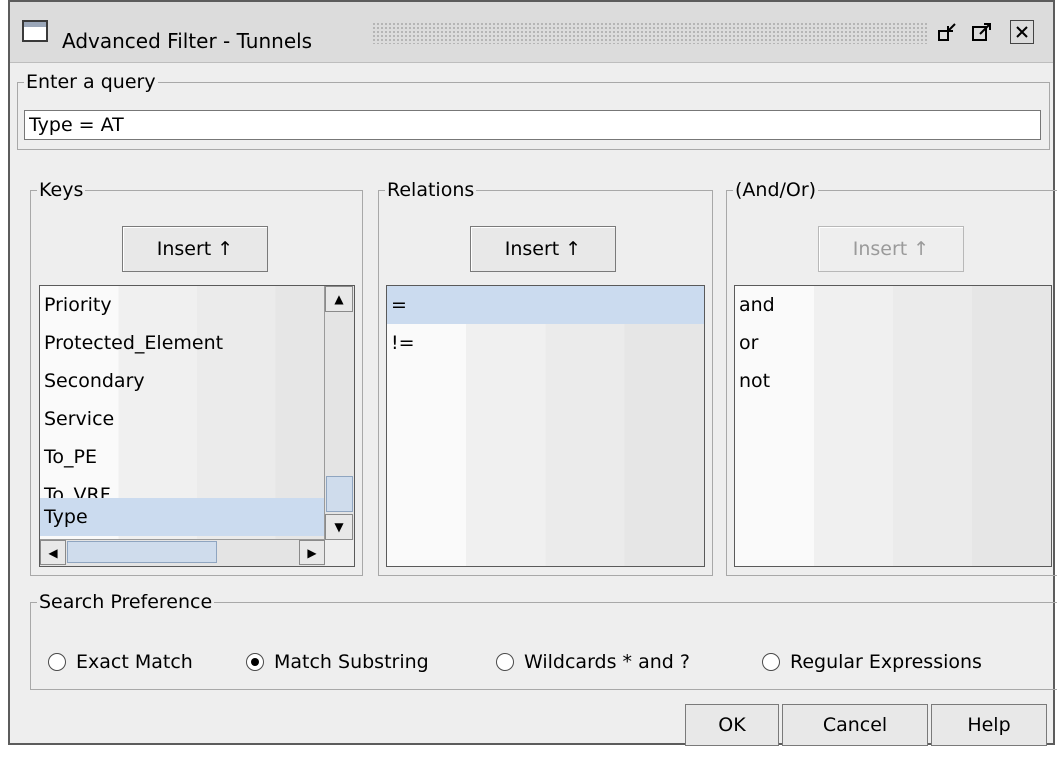  Describe the element at coordinates (197, 419) in the screenshot. I see `keys-list-item: Service` at that location.